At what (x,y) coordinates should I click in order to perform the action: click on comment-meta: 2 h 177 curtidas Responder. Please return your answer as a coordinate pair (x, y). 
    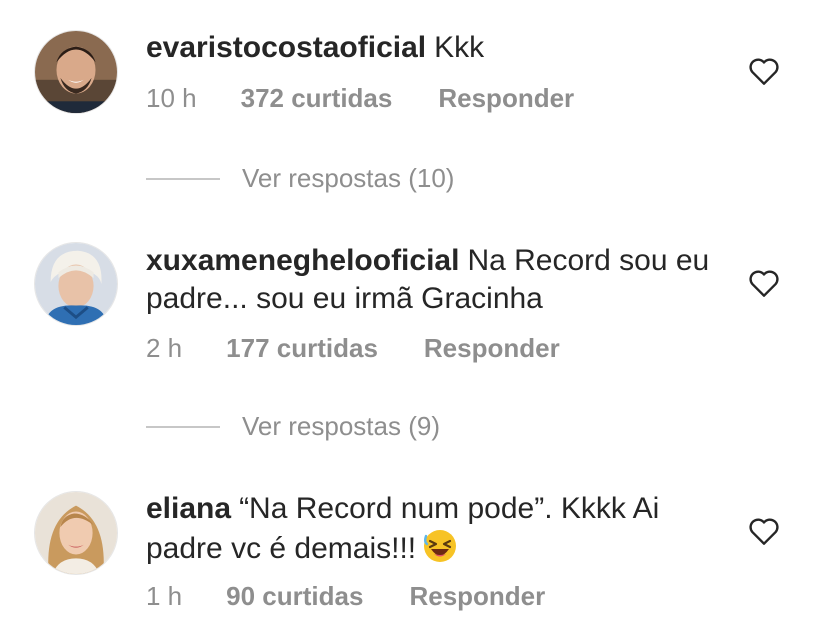
    Looking at the image, I should click on (353, 348).